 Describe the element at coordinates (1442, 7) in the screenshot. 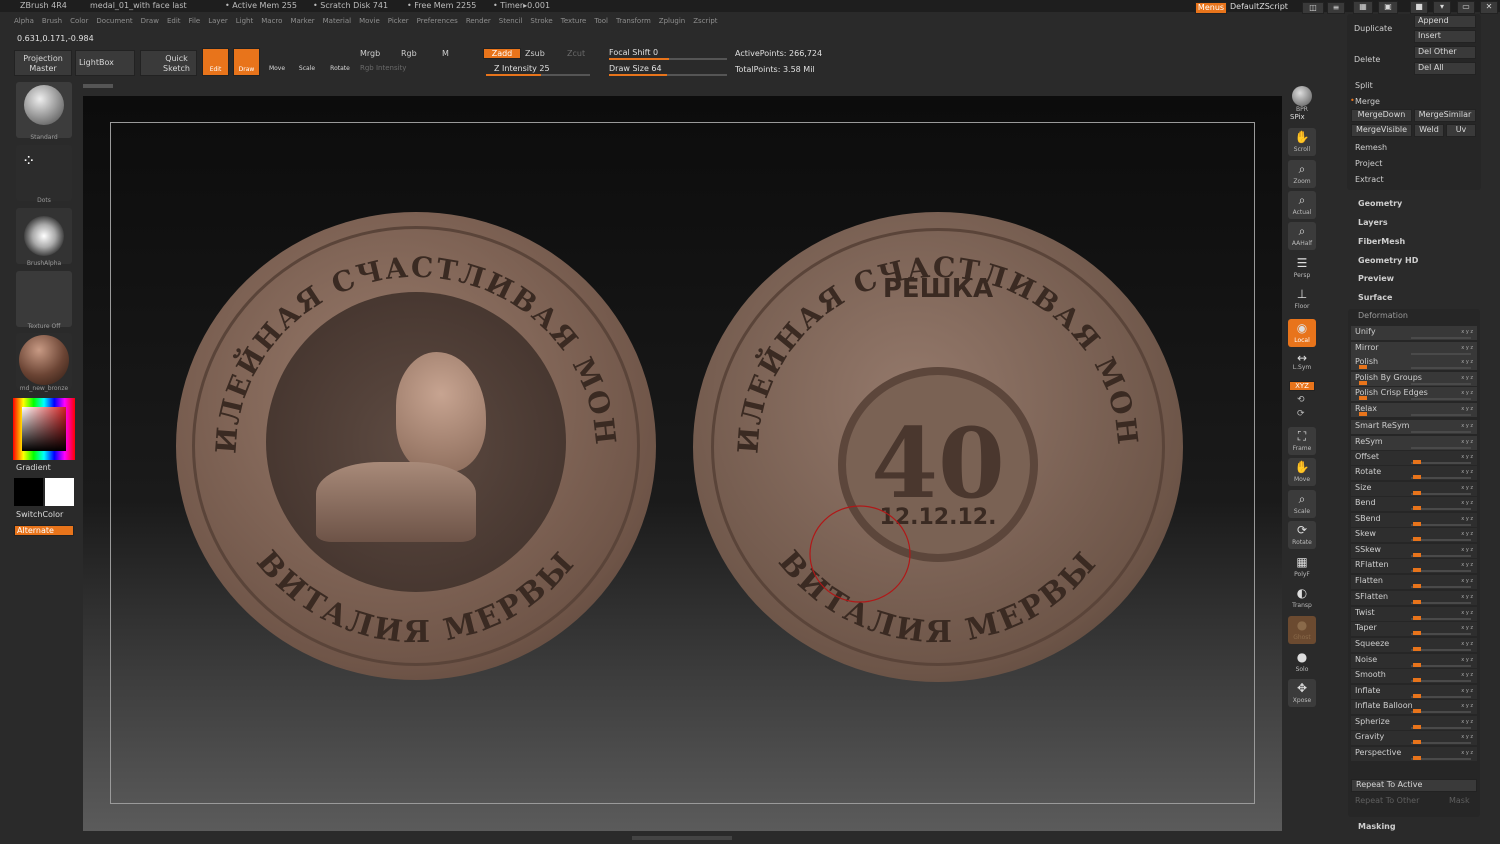

I see `minimize-icon: ▾` at that location.